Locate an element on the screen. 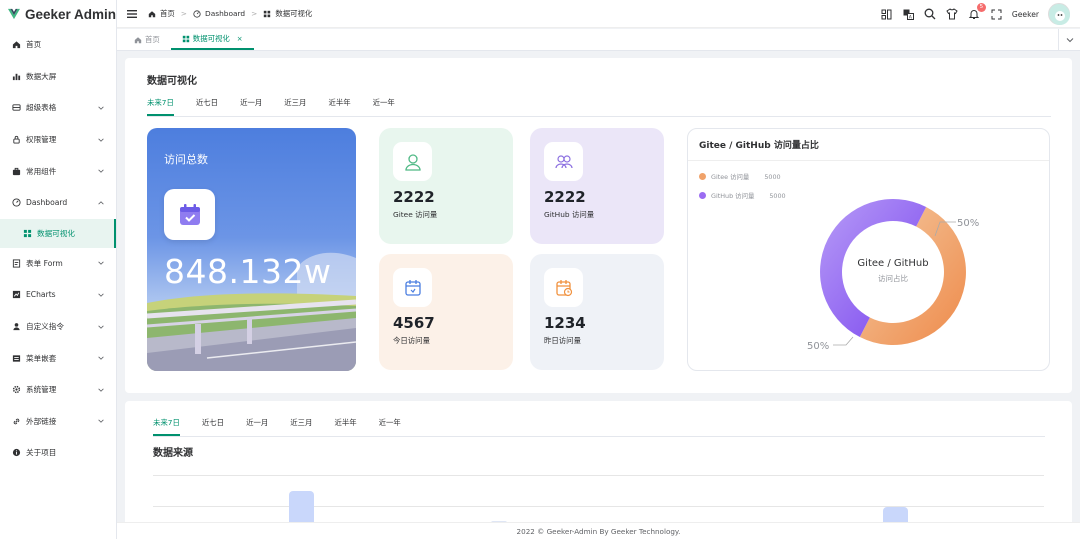  breadcrumb: 首页 > Dashboard > 数据可视化 is located at coordinates (230, 13).